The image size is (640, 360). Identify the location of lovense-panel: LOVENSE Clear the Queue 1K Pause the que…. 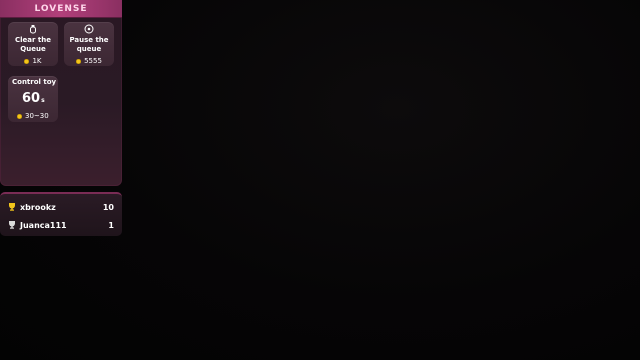
(61, 93).